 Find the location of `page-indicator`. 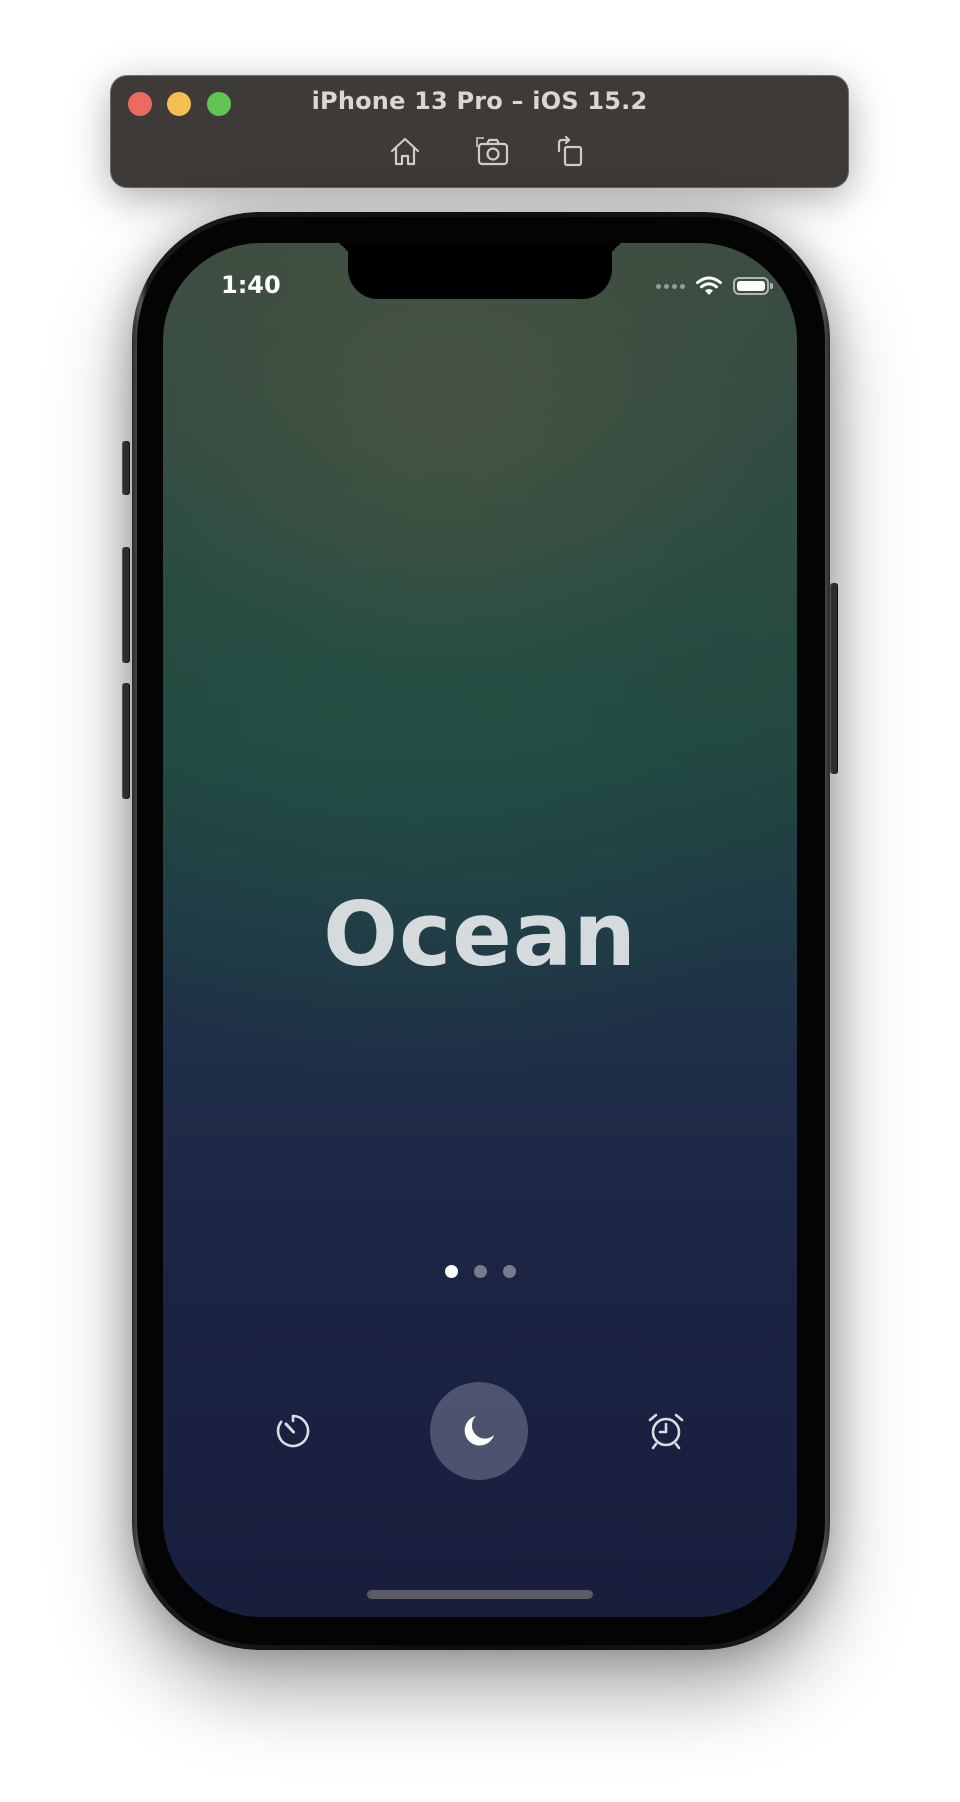

page-indicator is located at coordinates (480, 1271).